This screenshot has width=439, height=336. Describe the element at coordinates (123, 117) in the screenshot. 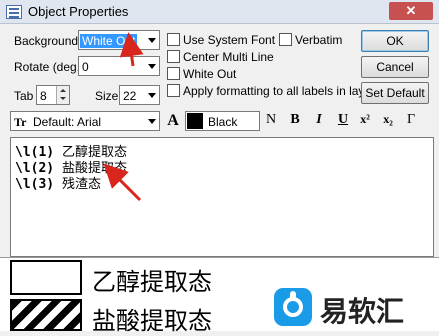

I see `annotation-arrows` at that location.